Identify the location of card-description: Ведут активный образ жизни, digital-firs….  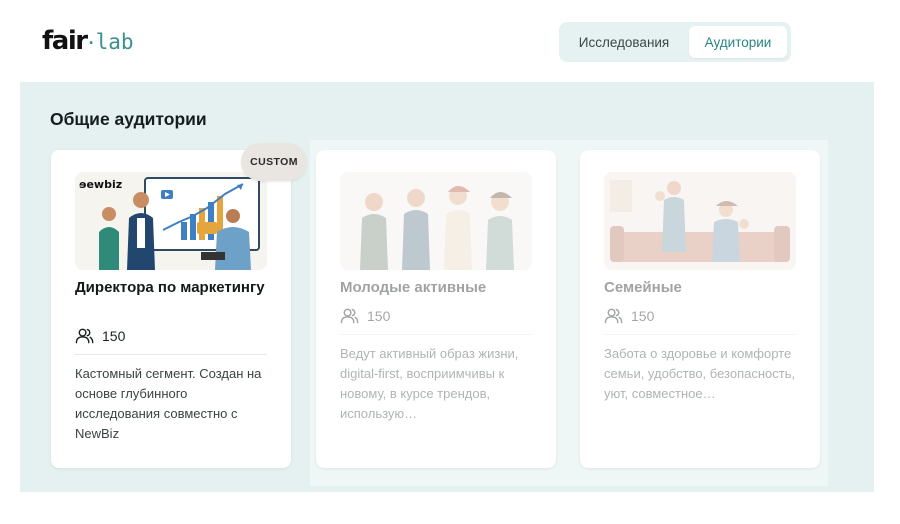
(429, 383).